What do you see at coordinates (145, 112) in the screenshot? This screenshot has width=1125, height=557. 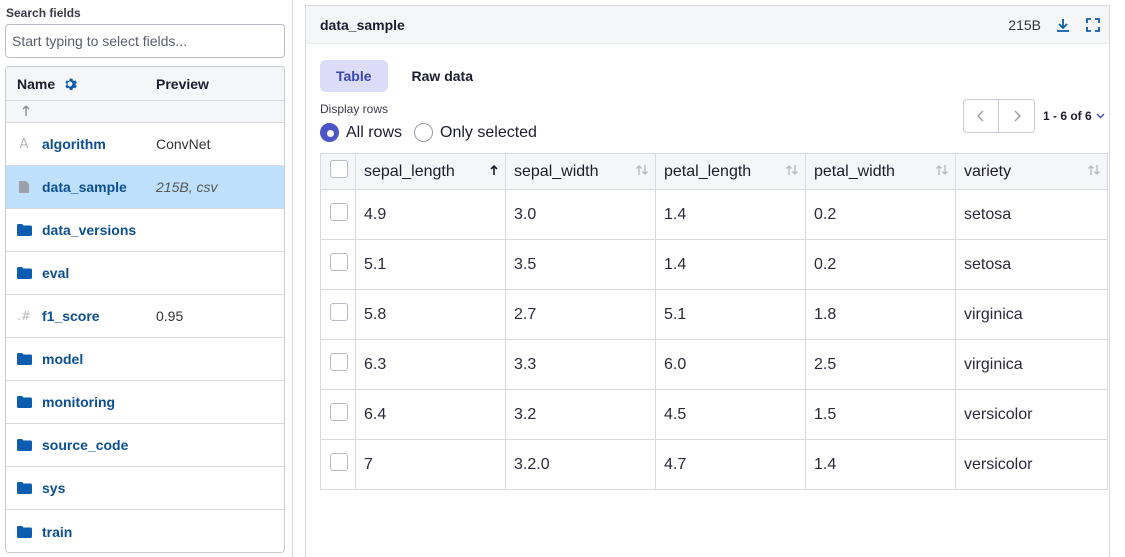 I see `parent-folder-row` at bounding box center [145, 112].